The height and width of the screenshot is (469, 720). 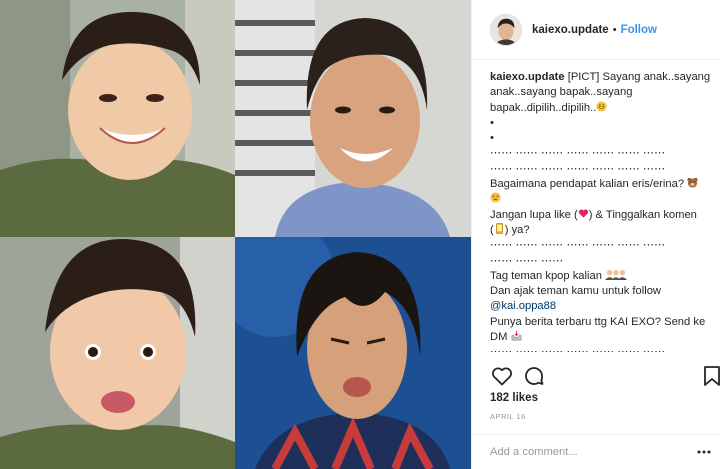 What do you see at coordinates (546, 275) in the screenshot?
I see `caption-tag-text: Tag teman kpop kalian` at bounding box center [546, 275].